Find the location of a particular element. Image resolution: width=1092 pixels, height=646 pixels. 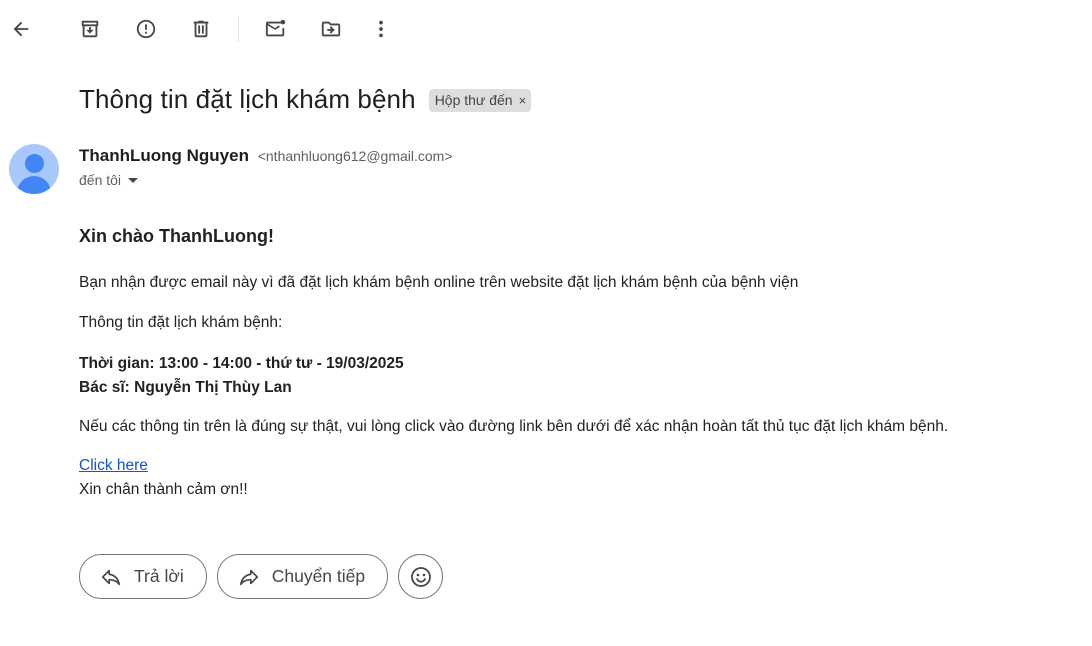

forward-icon is located at coordinates (248, 577).